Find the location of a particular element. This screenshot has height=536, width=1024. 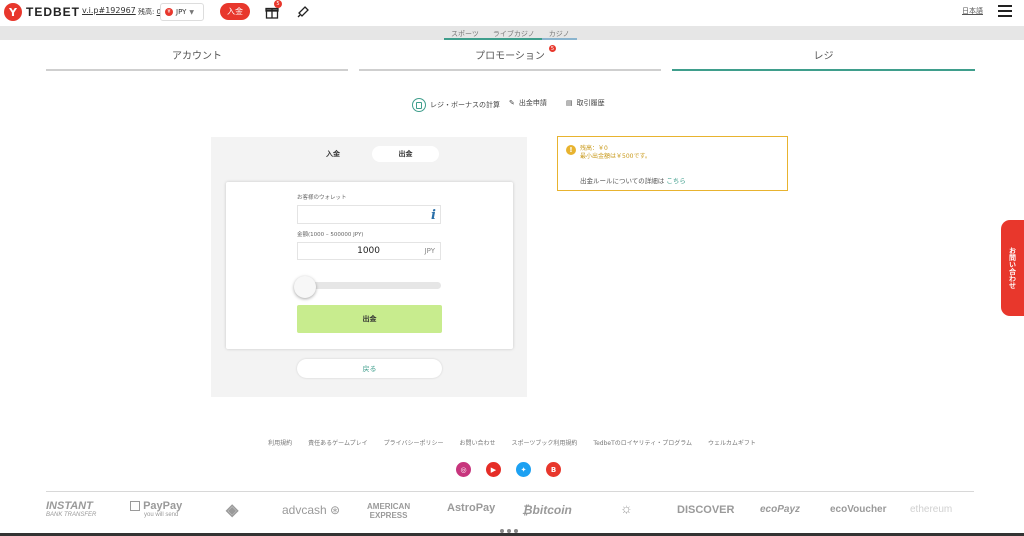

advcash-icon: ⊛ is located at coordinates (335, 510).